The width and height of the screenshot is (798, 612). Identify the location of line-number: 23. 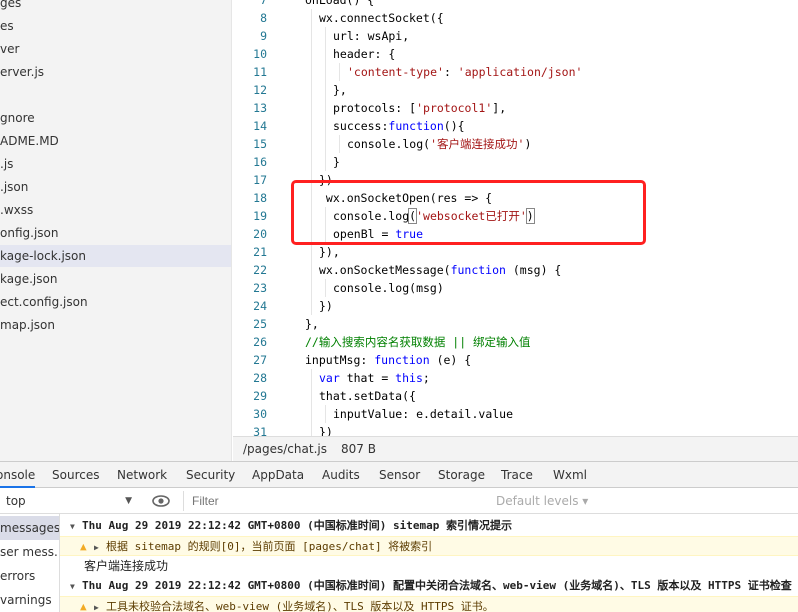
(260, 288).